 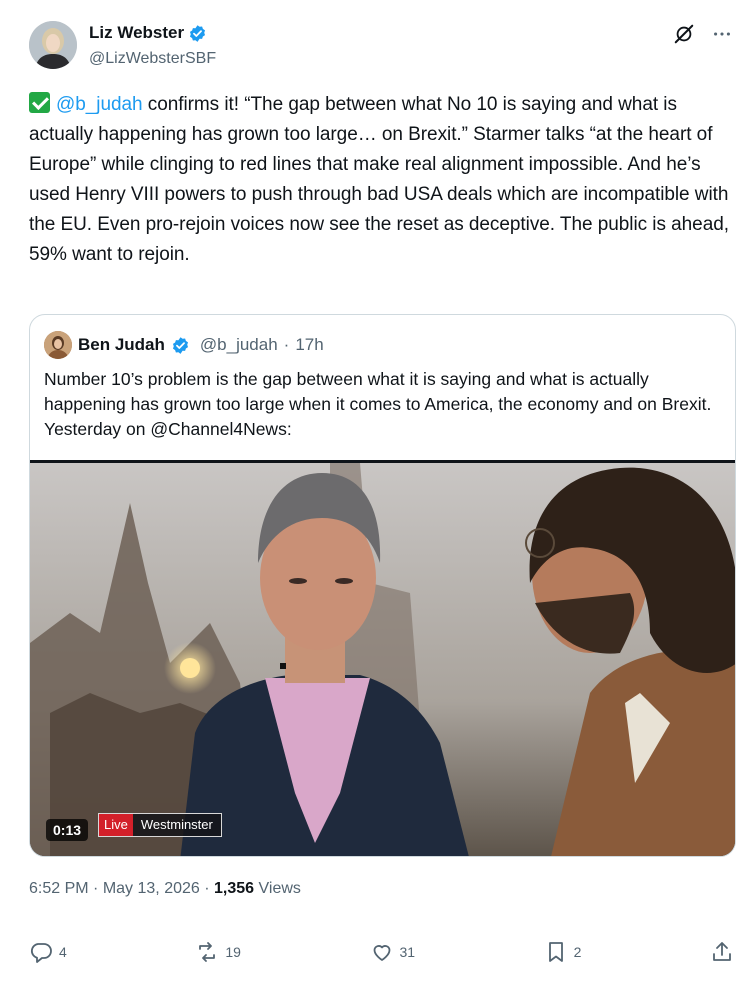 What do you see at coordinates (309, 345) in the screenshot?
I see `quote-age: 17h` at bounding box center [309, 345].